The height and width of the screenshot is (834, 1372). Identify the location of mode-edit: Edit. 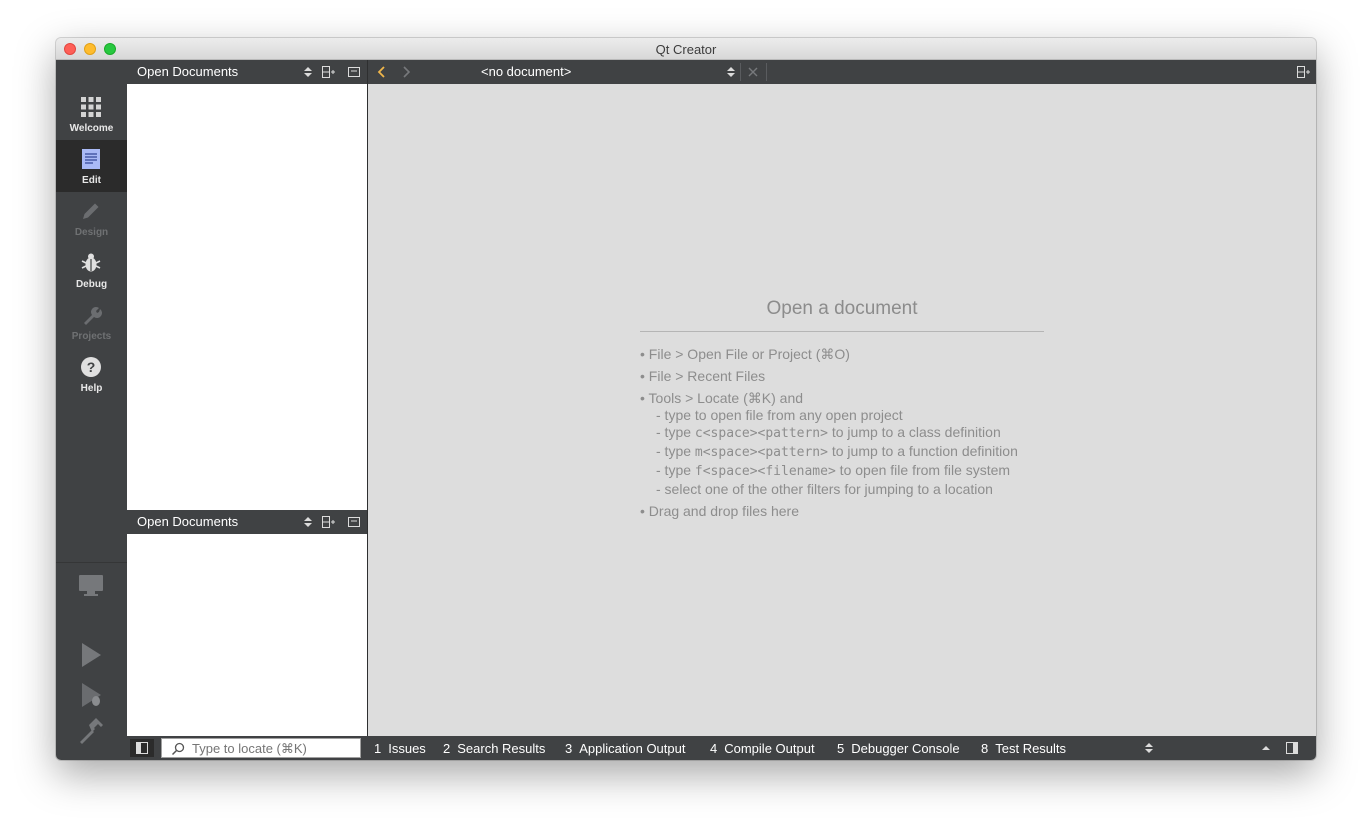
(91, 166).